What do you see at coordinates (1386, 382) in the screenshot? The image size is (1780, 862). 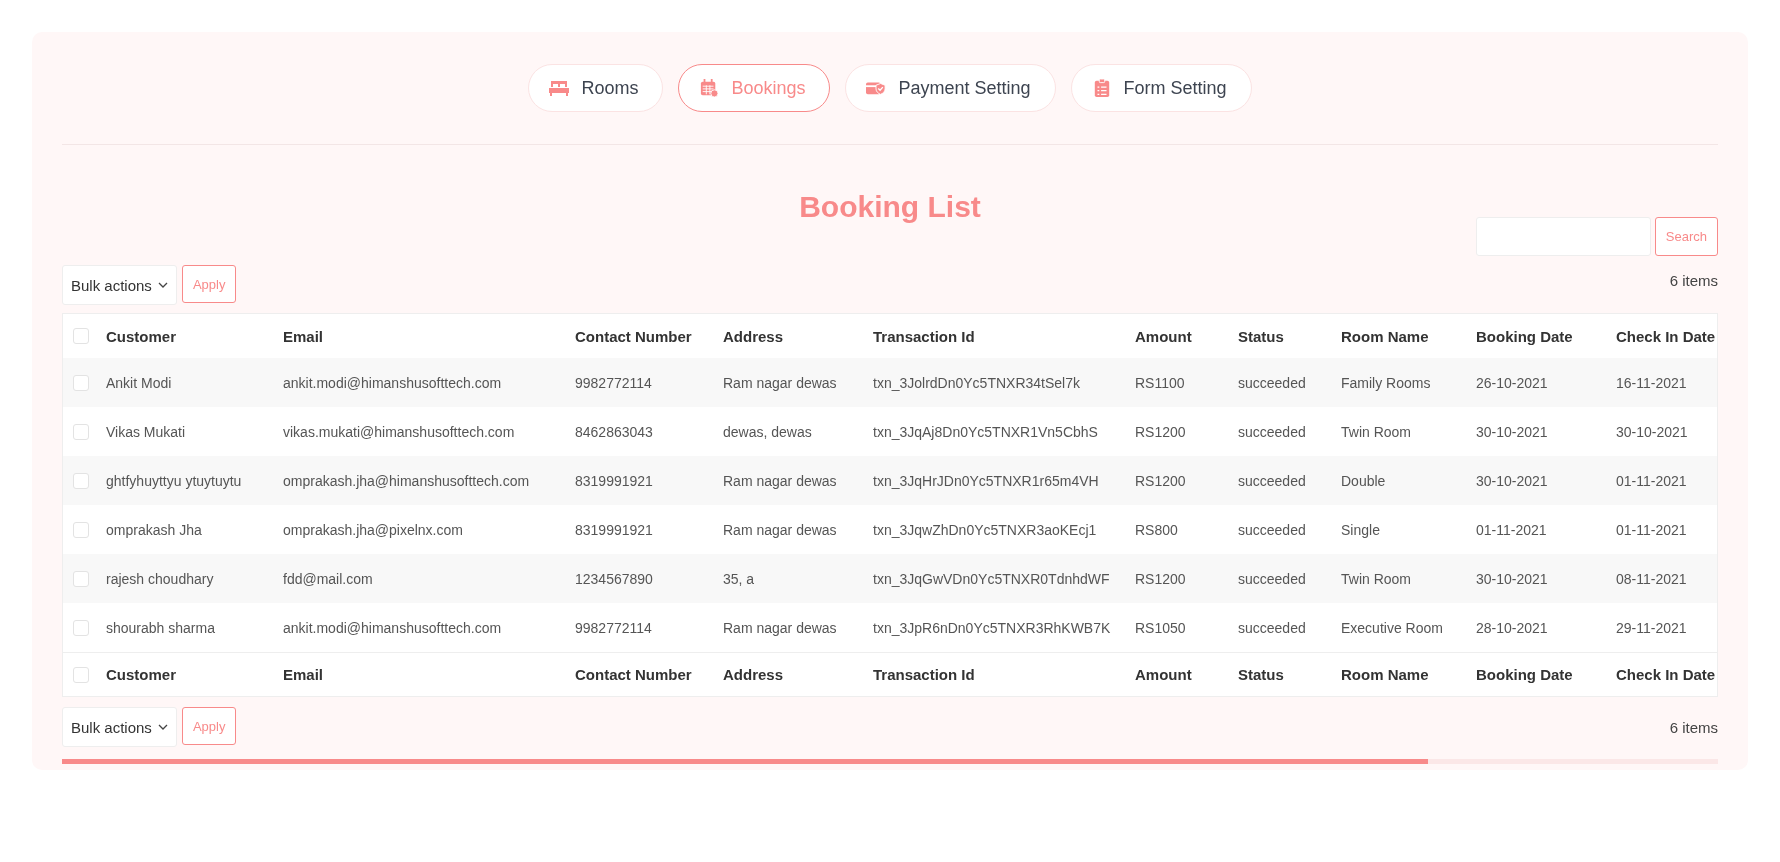 I see `table-cell-text: Family Rooms` at bounding box center [1386, 382].